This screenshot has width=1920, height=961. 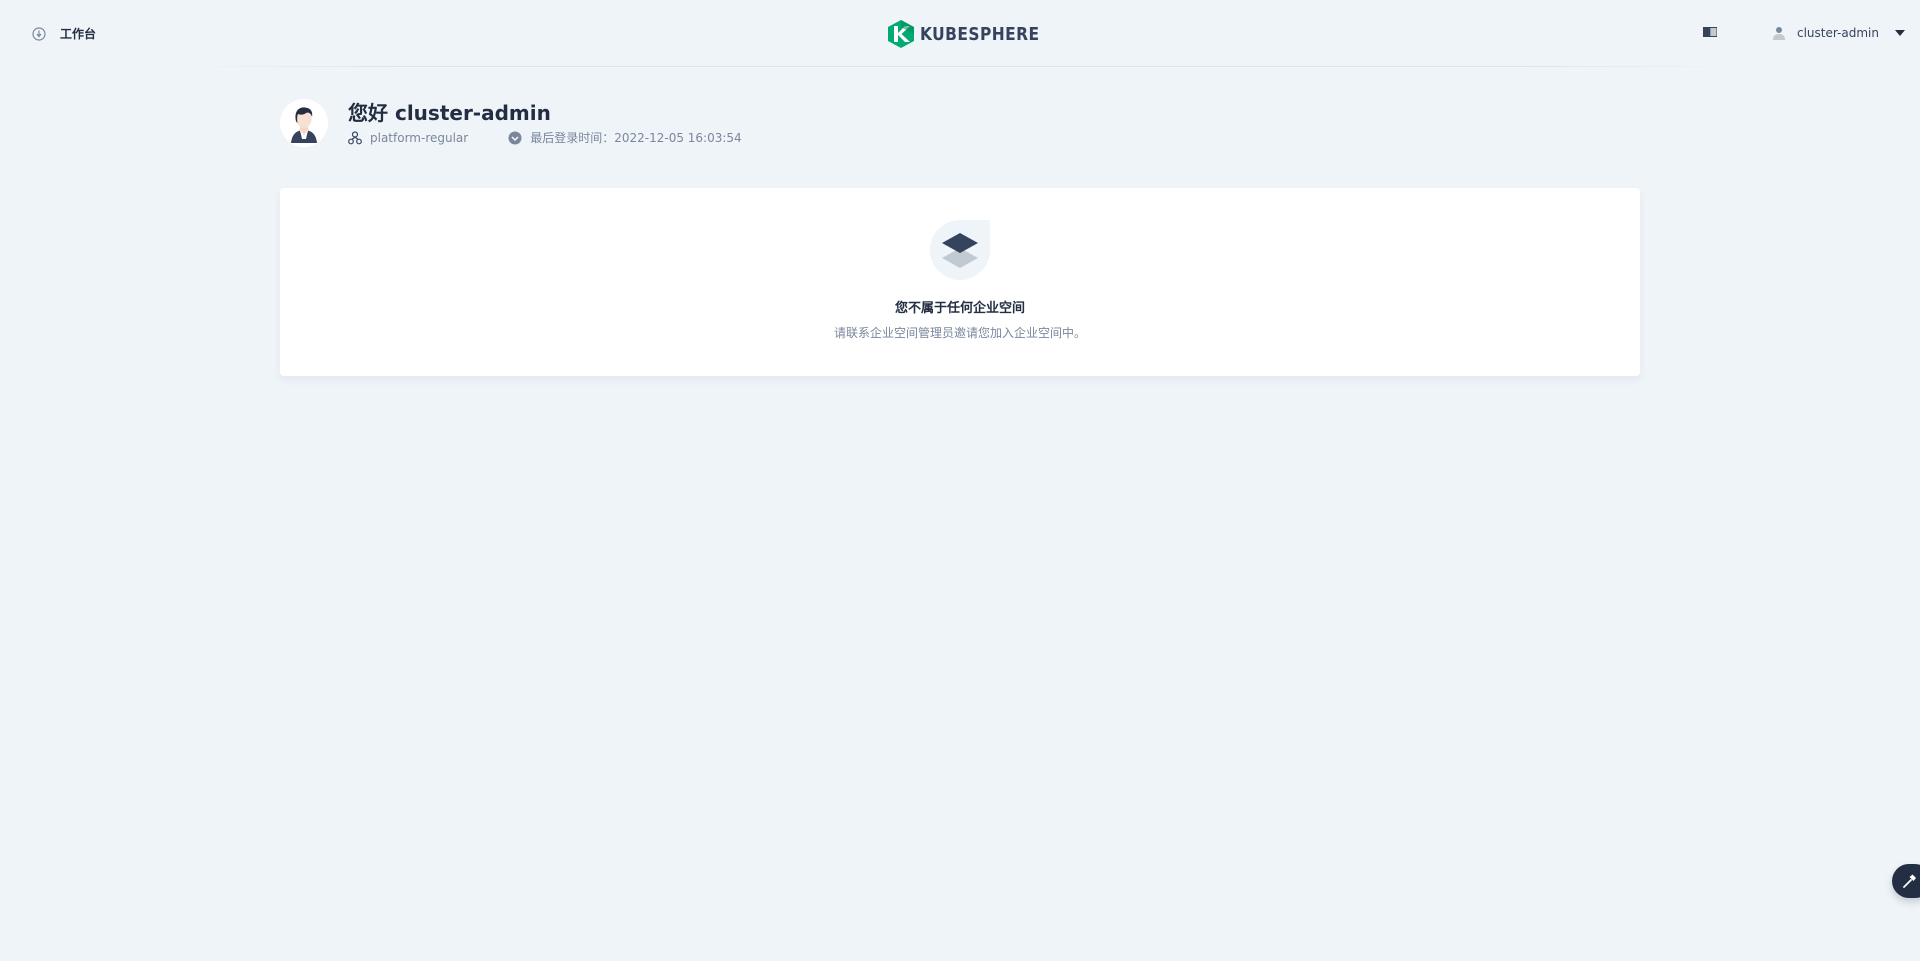 What do you see at coordinates (78, 34) in the screenshot?
I see `workbench-label: 工作台` at bounding box center [78, 34].